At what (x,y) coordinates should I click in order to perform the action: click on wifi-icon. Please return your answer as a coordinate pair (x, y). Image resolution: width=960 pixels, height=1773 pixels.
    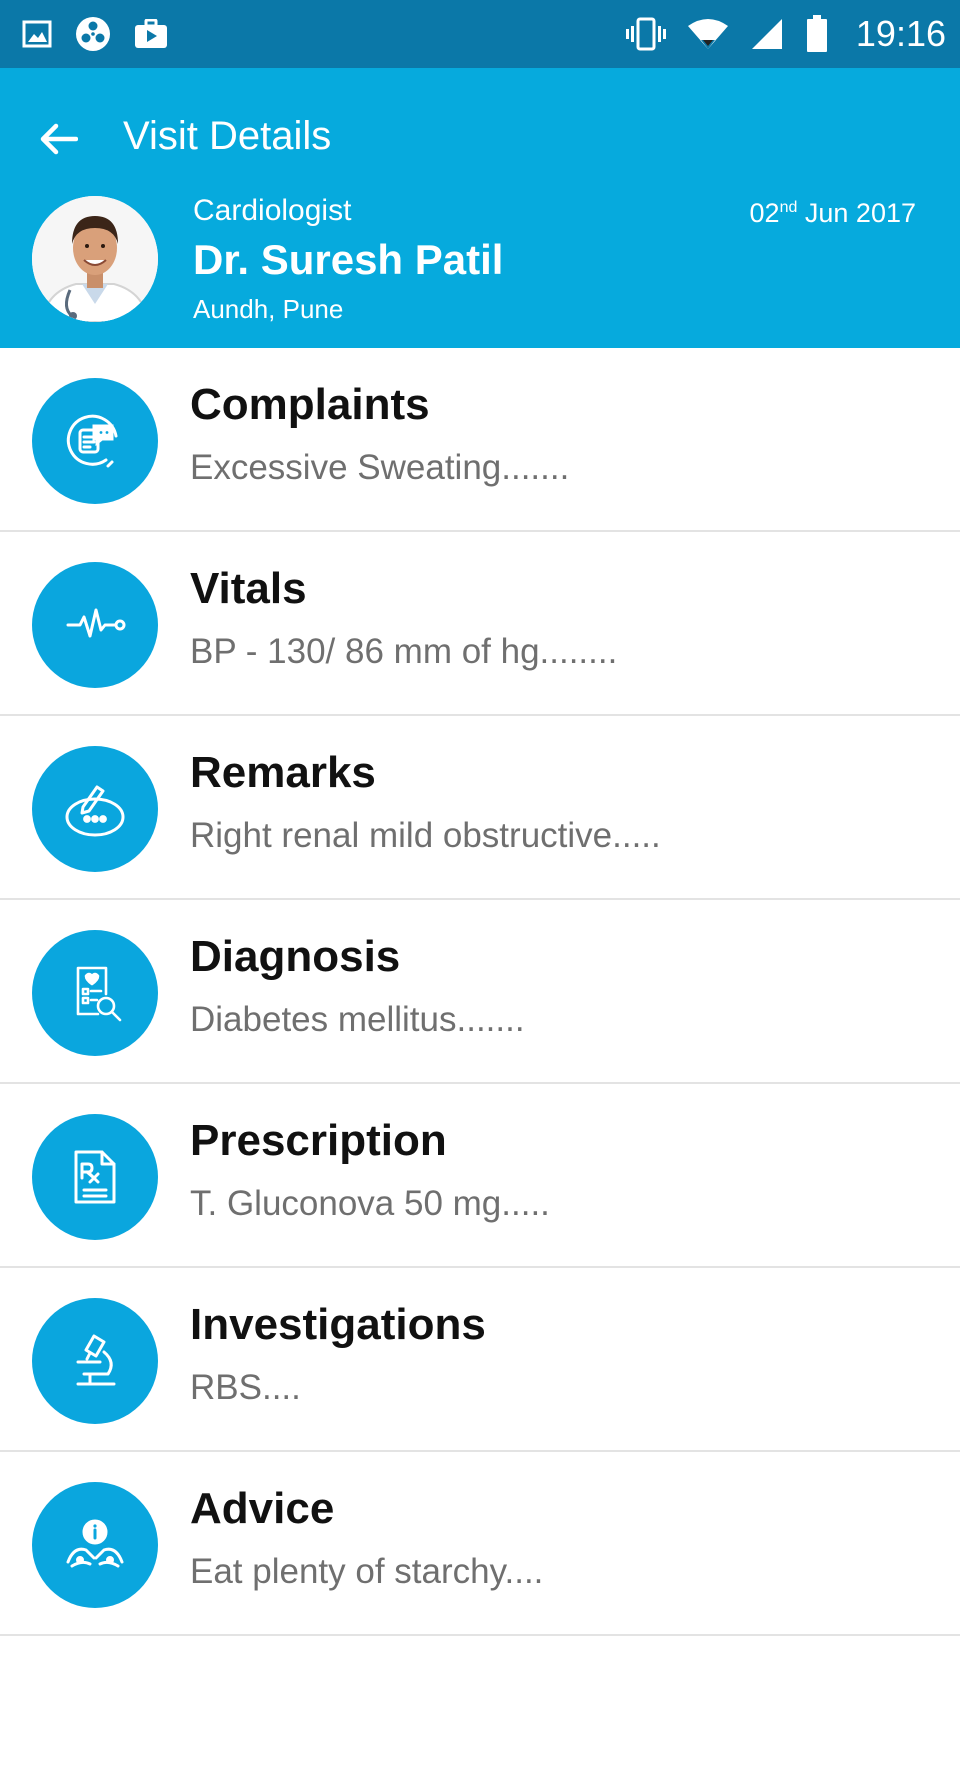
    Looking at the image, I should click on (707, 34).